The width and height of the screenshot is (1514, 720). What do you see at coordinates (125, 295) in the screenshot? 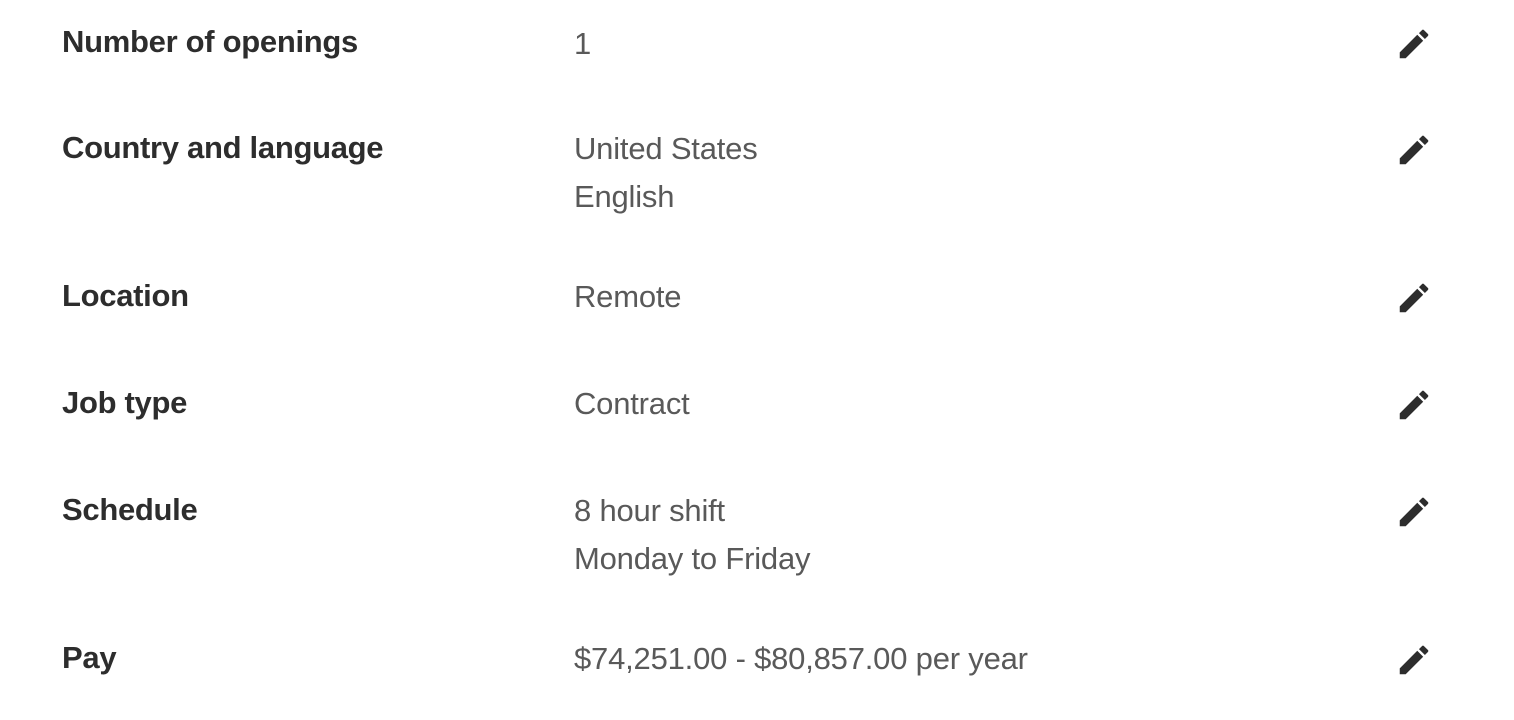
I see `field-label: Location` at bounding box center [125, 295].